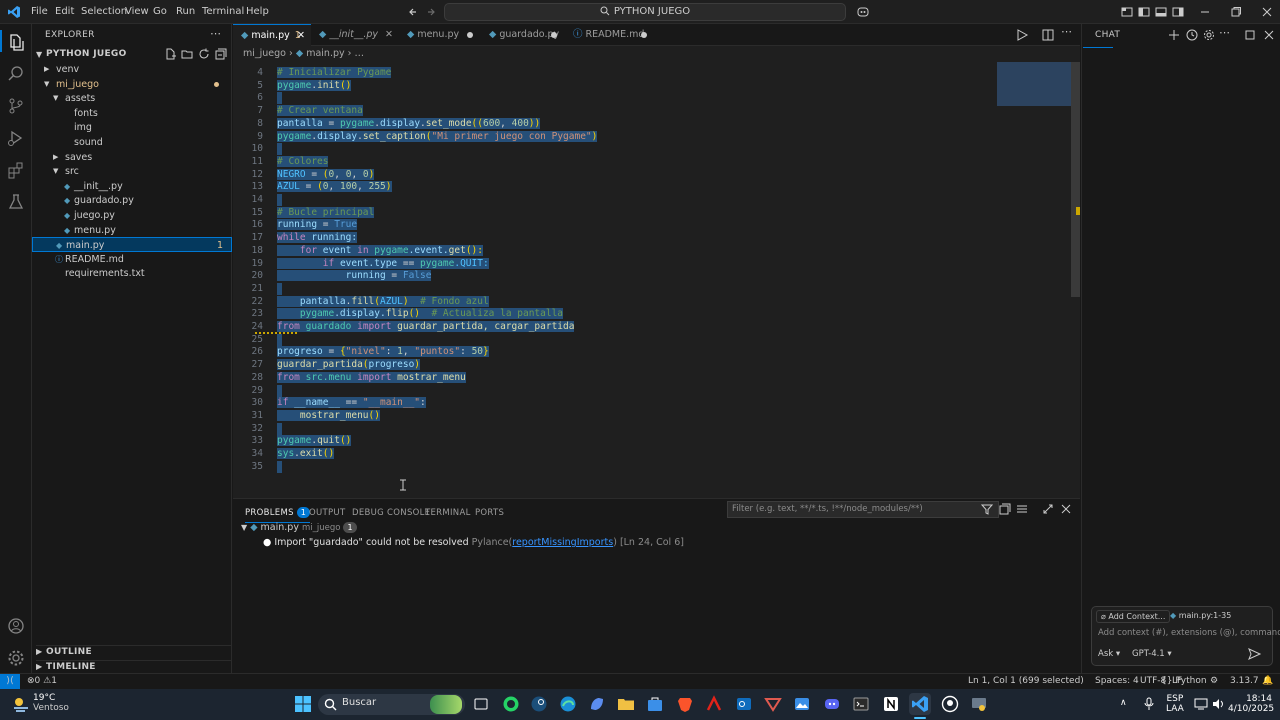  Describe the element at coordinates (1022, 509) in the screenshot. I see `view-as-list-icon` at that location.